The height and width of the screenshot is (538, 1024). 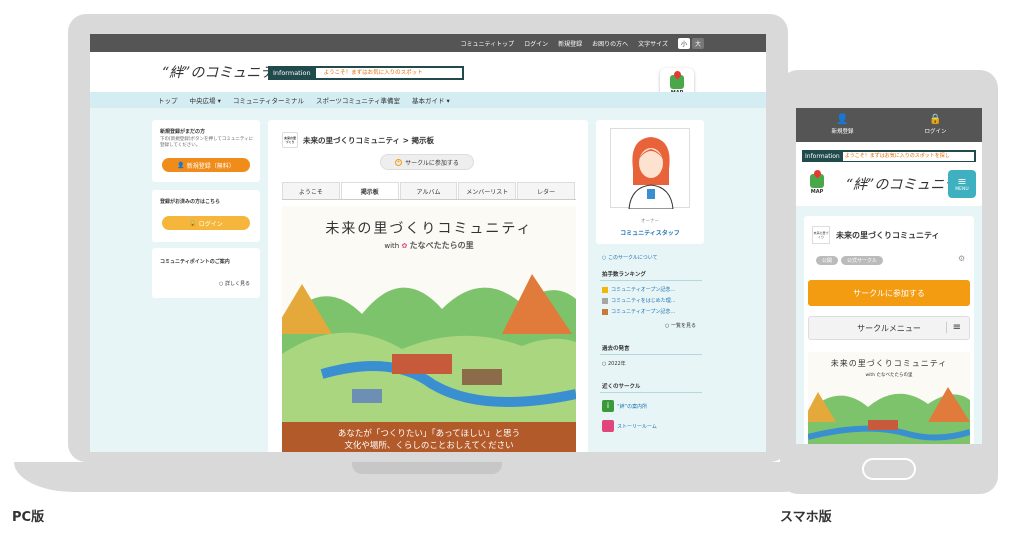 I want to click on ranking-more-label: 一覧を見る, so click(x=683, y=326).